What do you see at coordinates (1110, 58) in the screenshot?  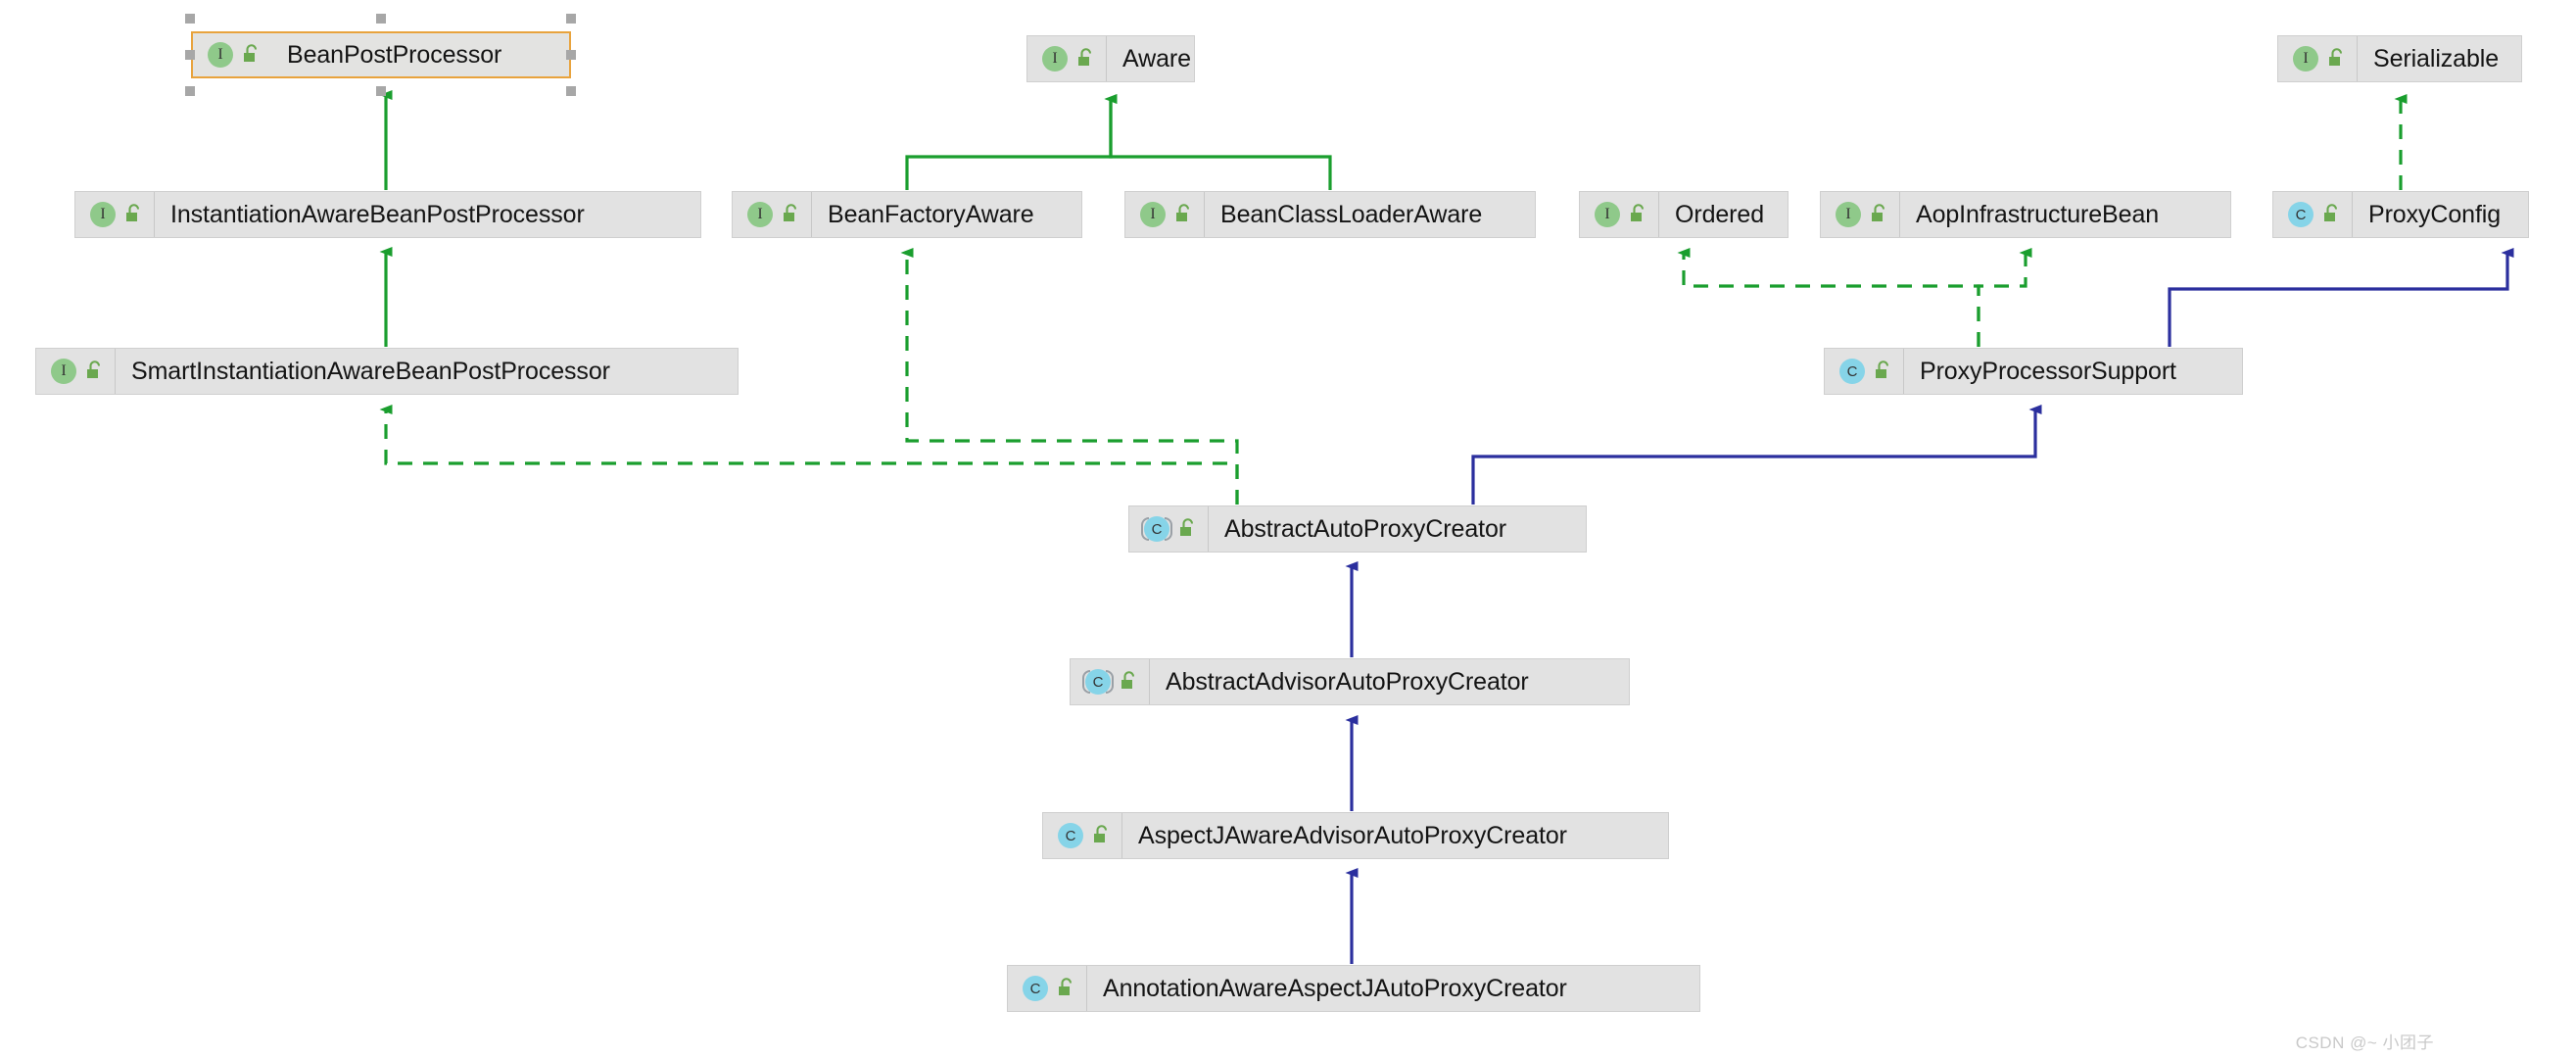 I see `class-node-aware: I Aware` at bounding box center [1110, 58].